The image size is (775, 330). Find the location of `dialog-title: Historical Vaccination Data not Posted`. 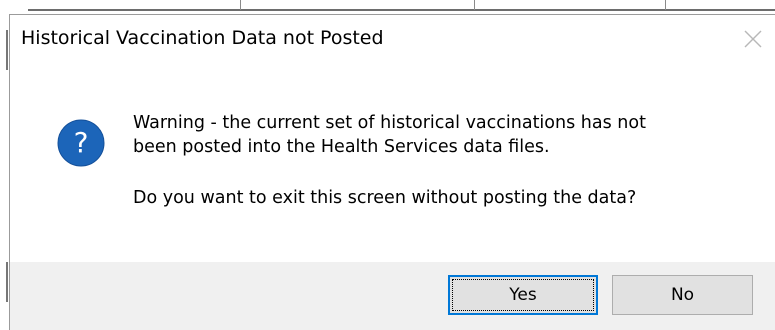

dialog-title: Historical Vaccination Data not Posted is located at coordinates (202, 38).